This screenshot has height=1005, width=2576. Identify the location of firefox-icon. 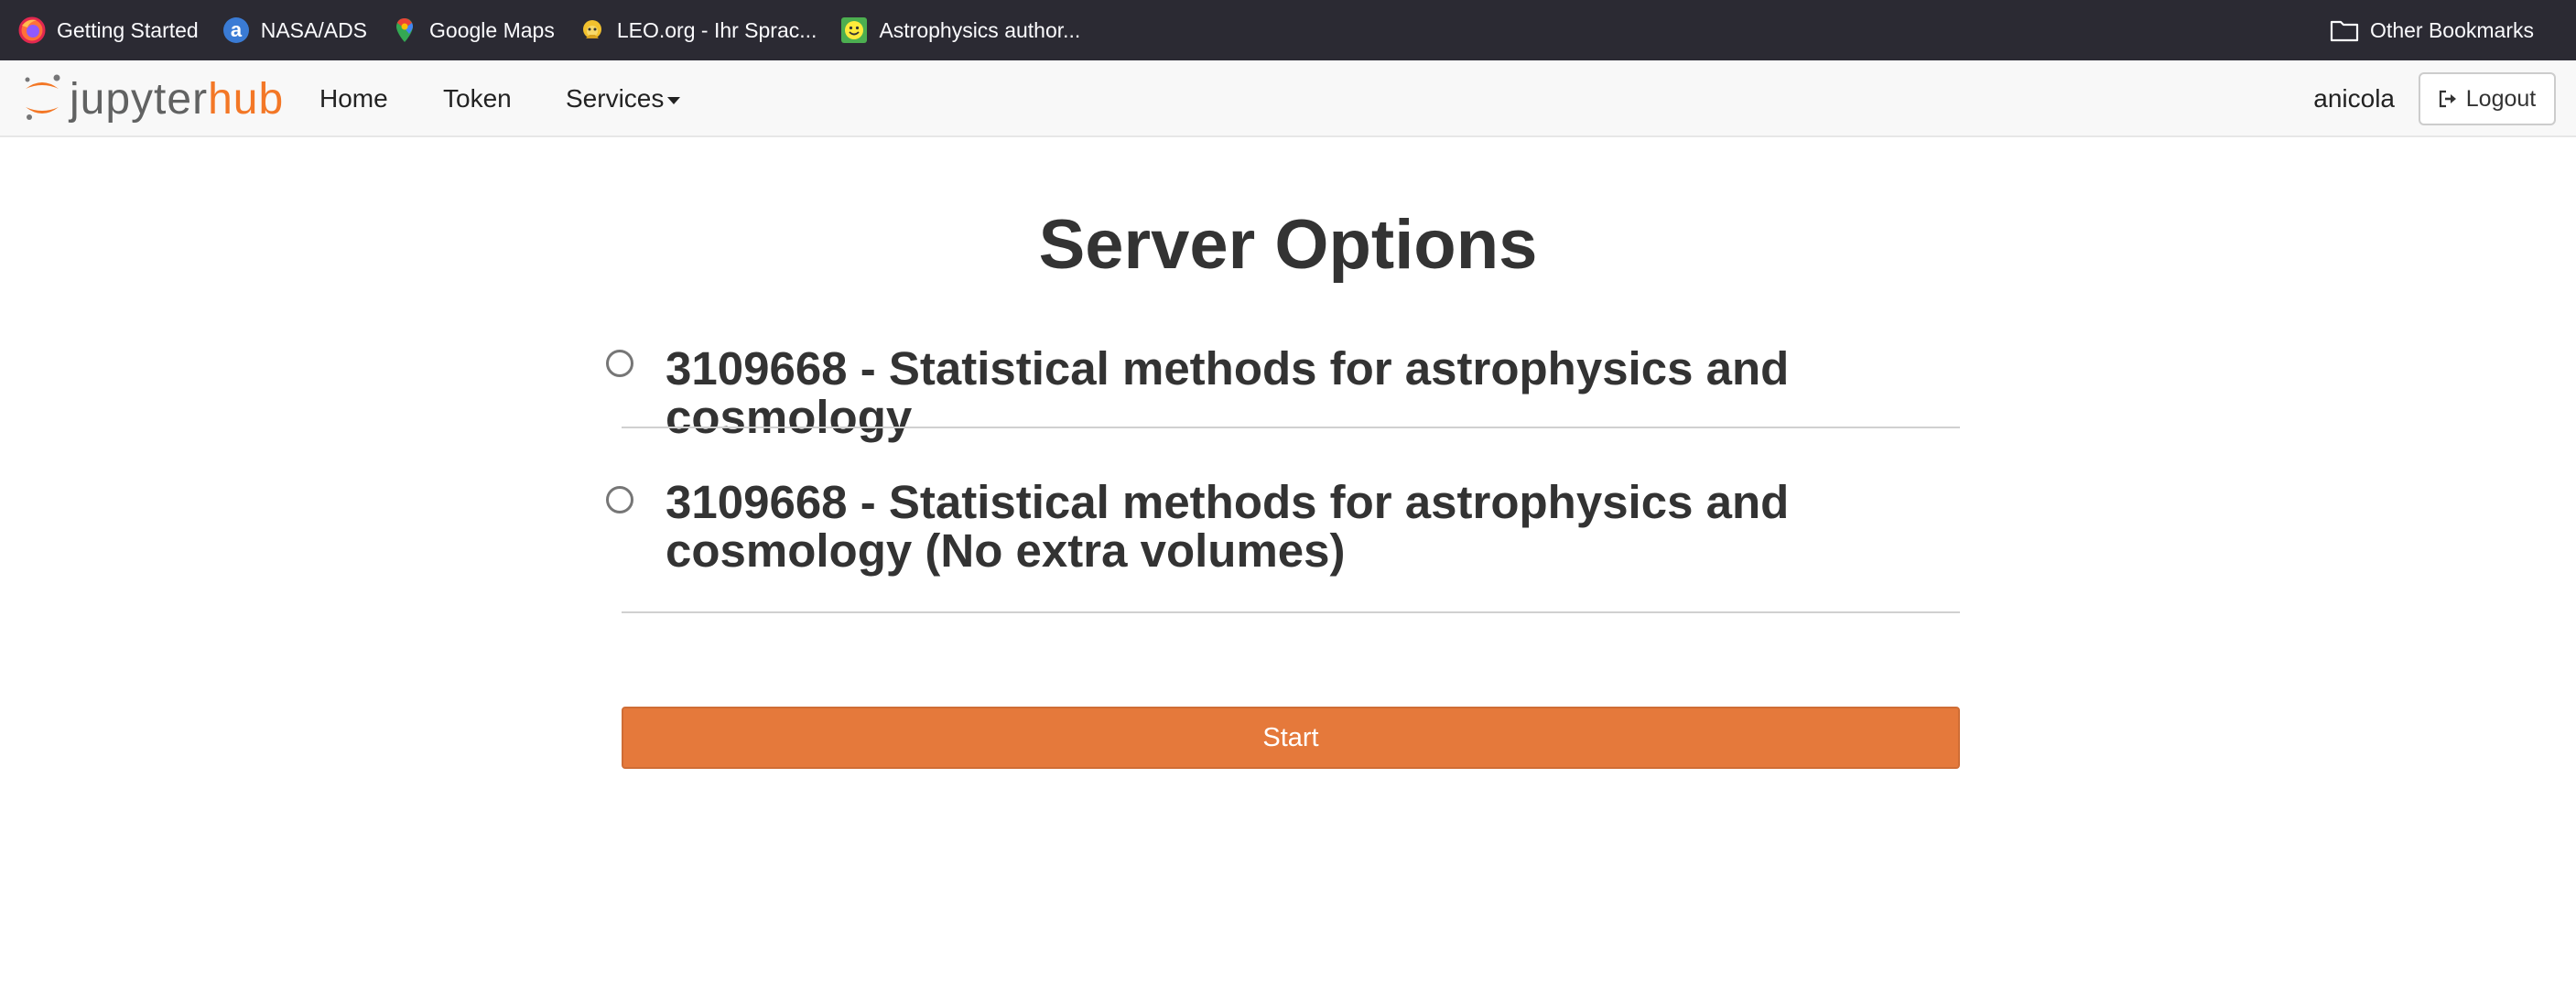
(32, 30).